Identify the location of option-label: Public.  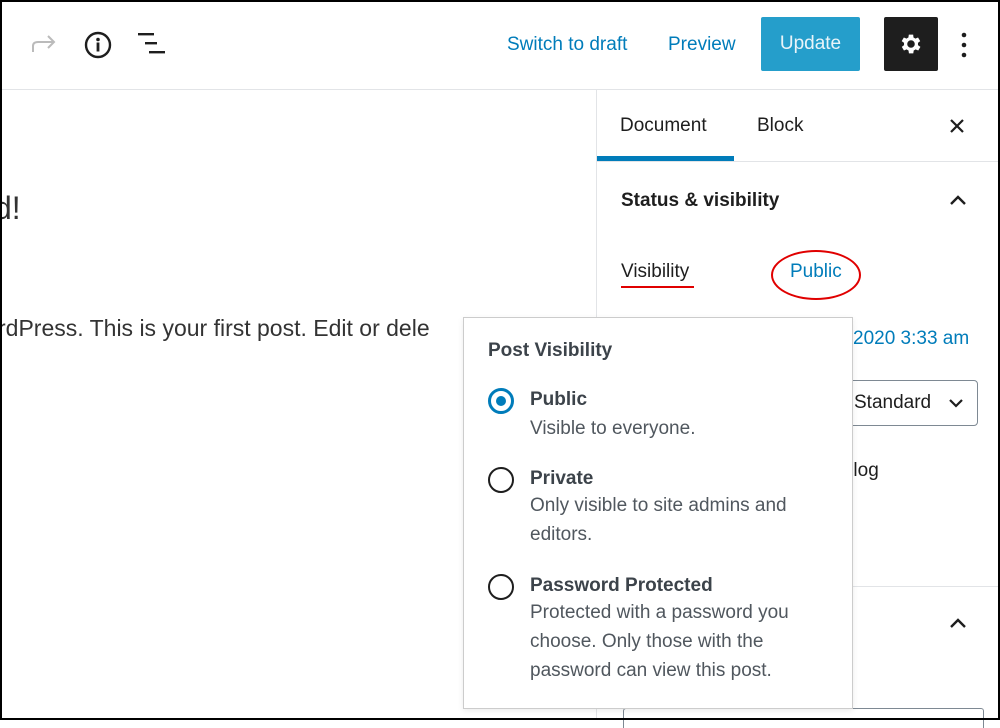
(559, 399).